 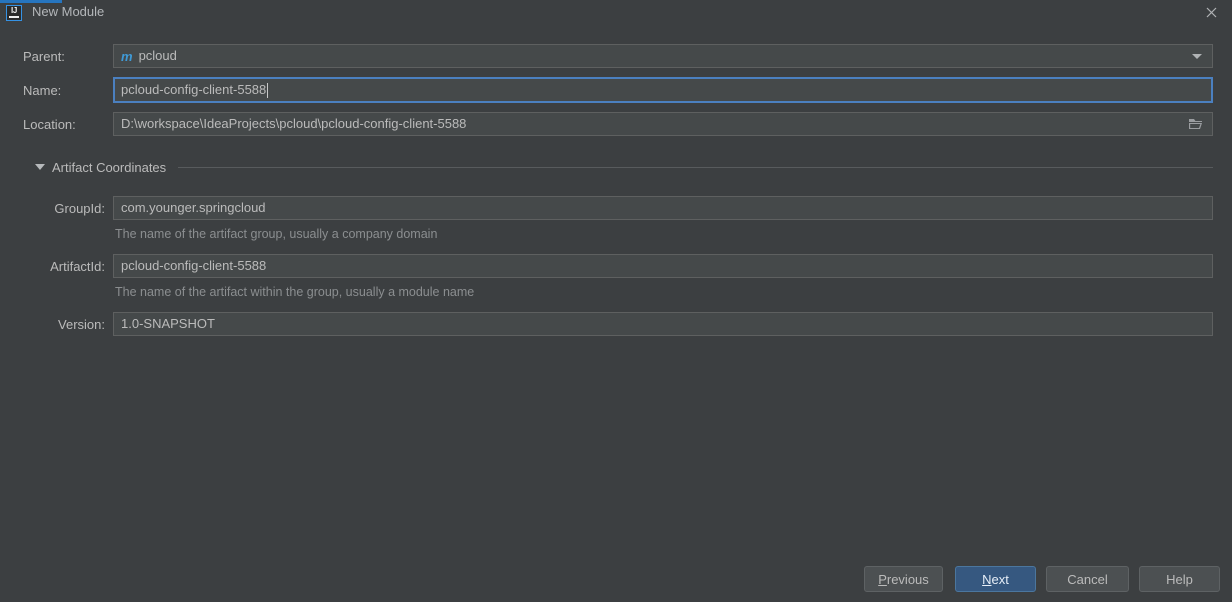 I want to click on next-rest: ext, so click(x=1000, y=579).